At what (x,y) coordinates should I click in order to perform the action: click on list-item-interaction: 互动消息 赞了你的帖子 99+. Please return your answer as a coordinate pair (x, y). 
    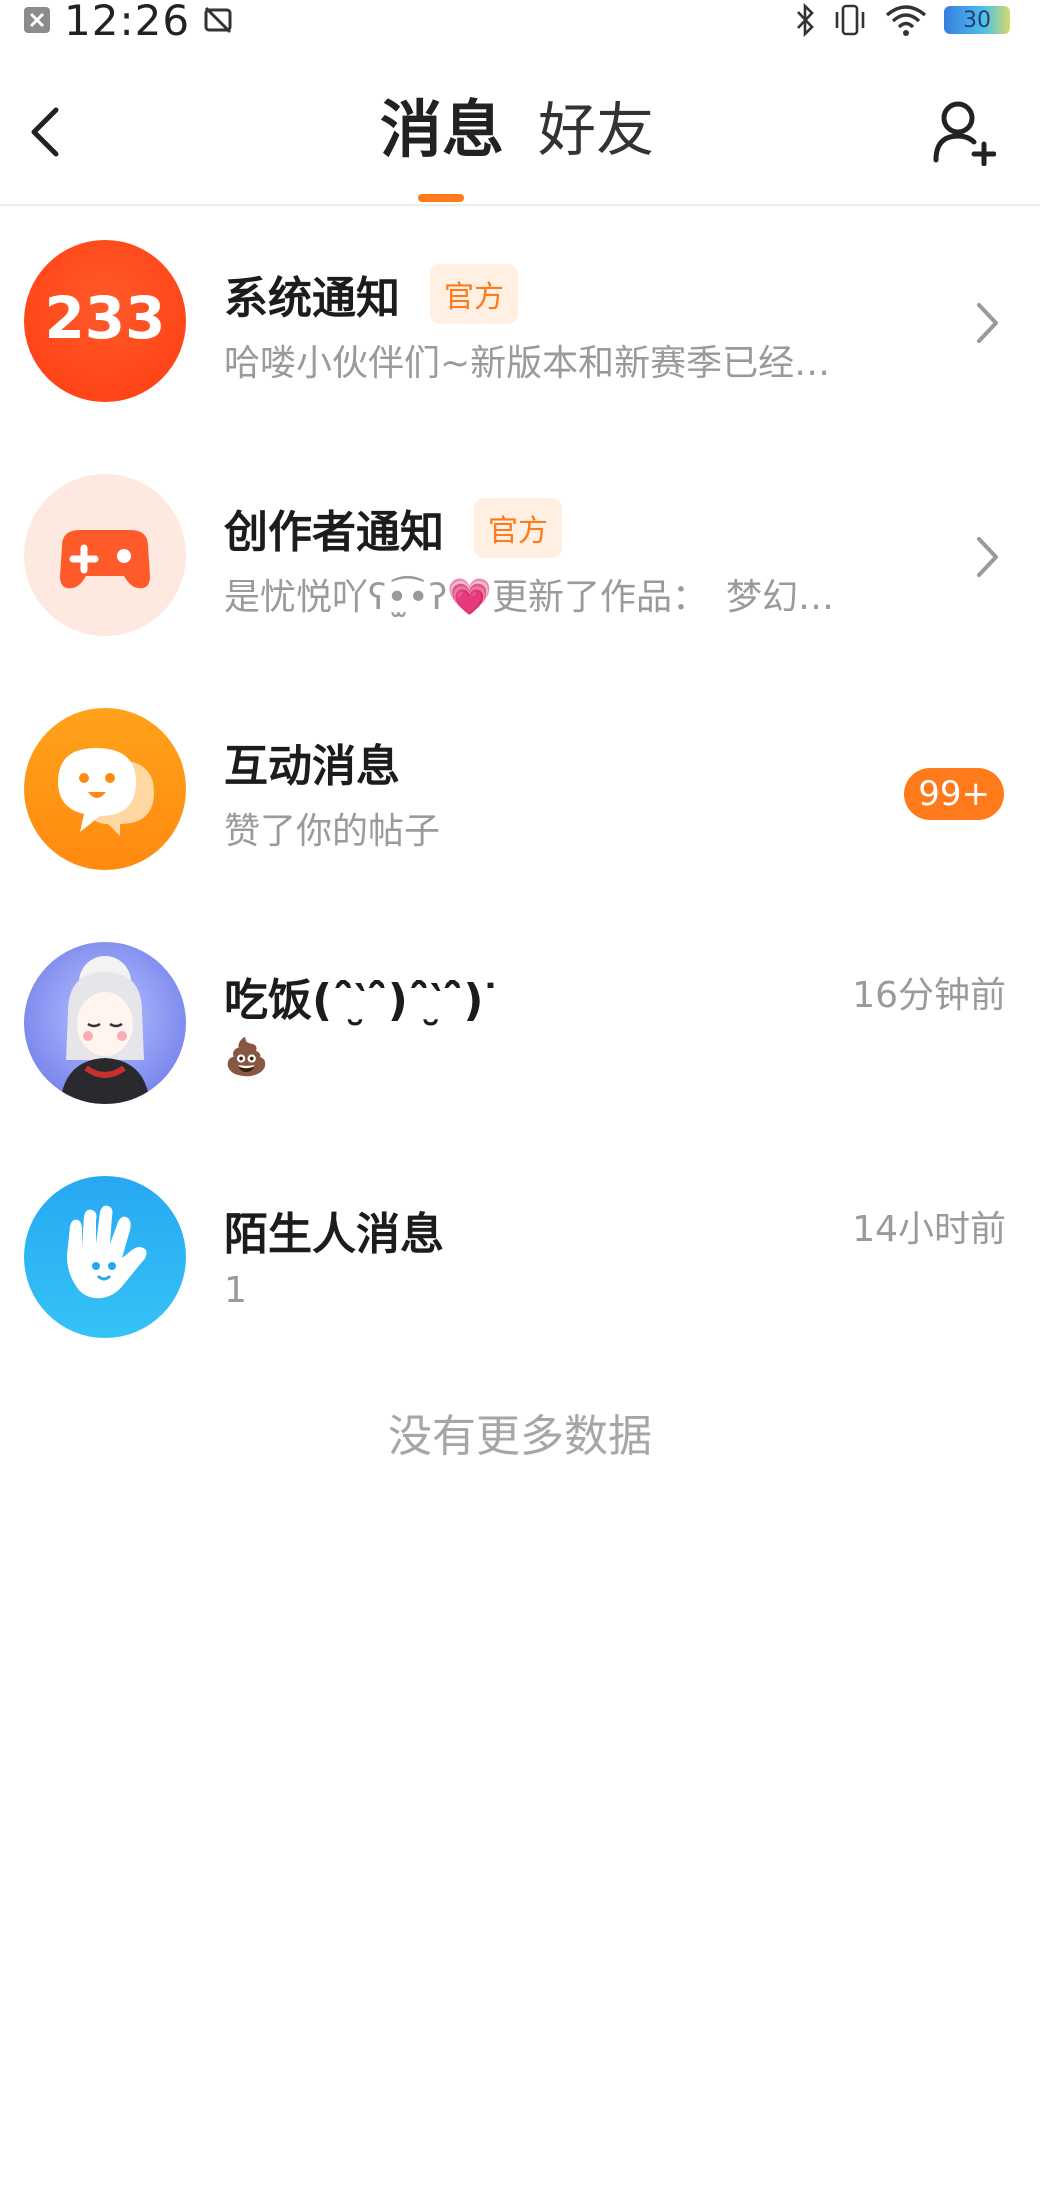
    Looking at the image, I should click on (520, 791).